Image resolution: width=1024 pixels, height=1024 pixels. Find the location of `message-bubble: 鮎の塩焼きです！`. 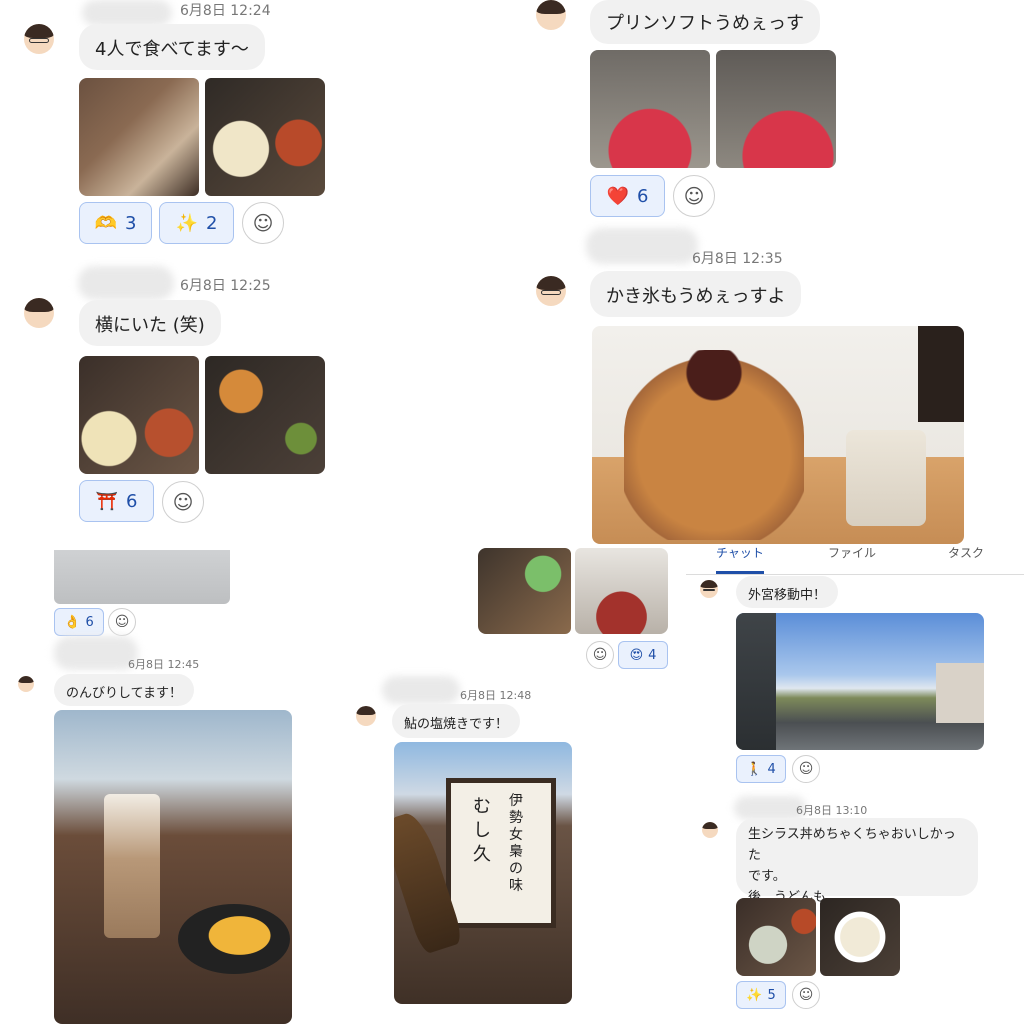

message-bubble: 鮎の塩焼きです！ is located at coordinates (456, 721).